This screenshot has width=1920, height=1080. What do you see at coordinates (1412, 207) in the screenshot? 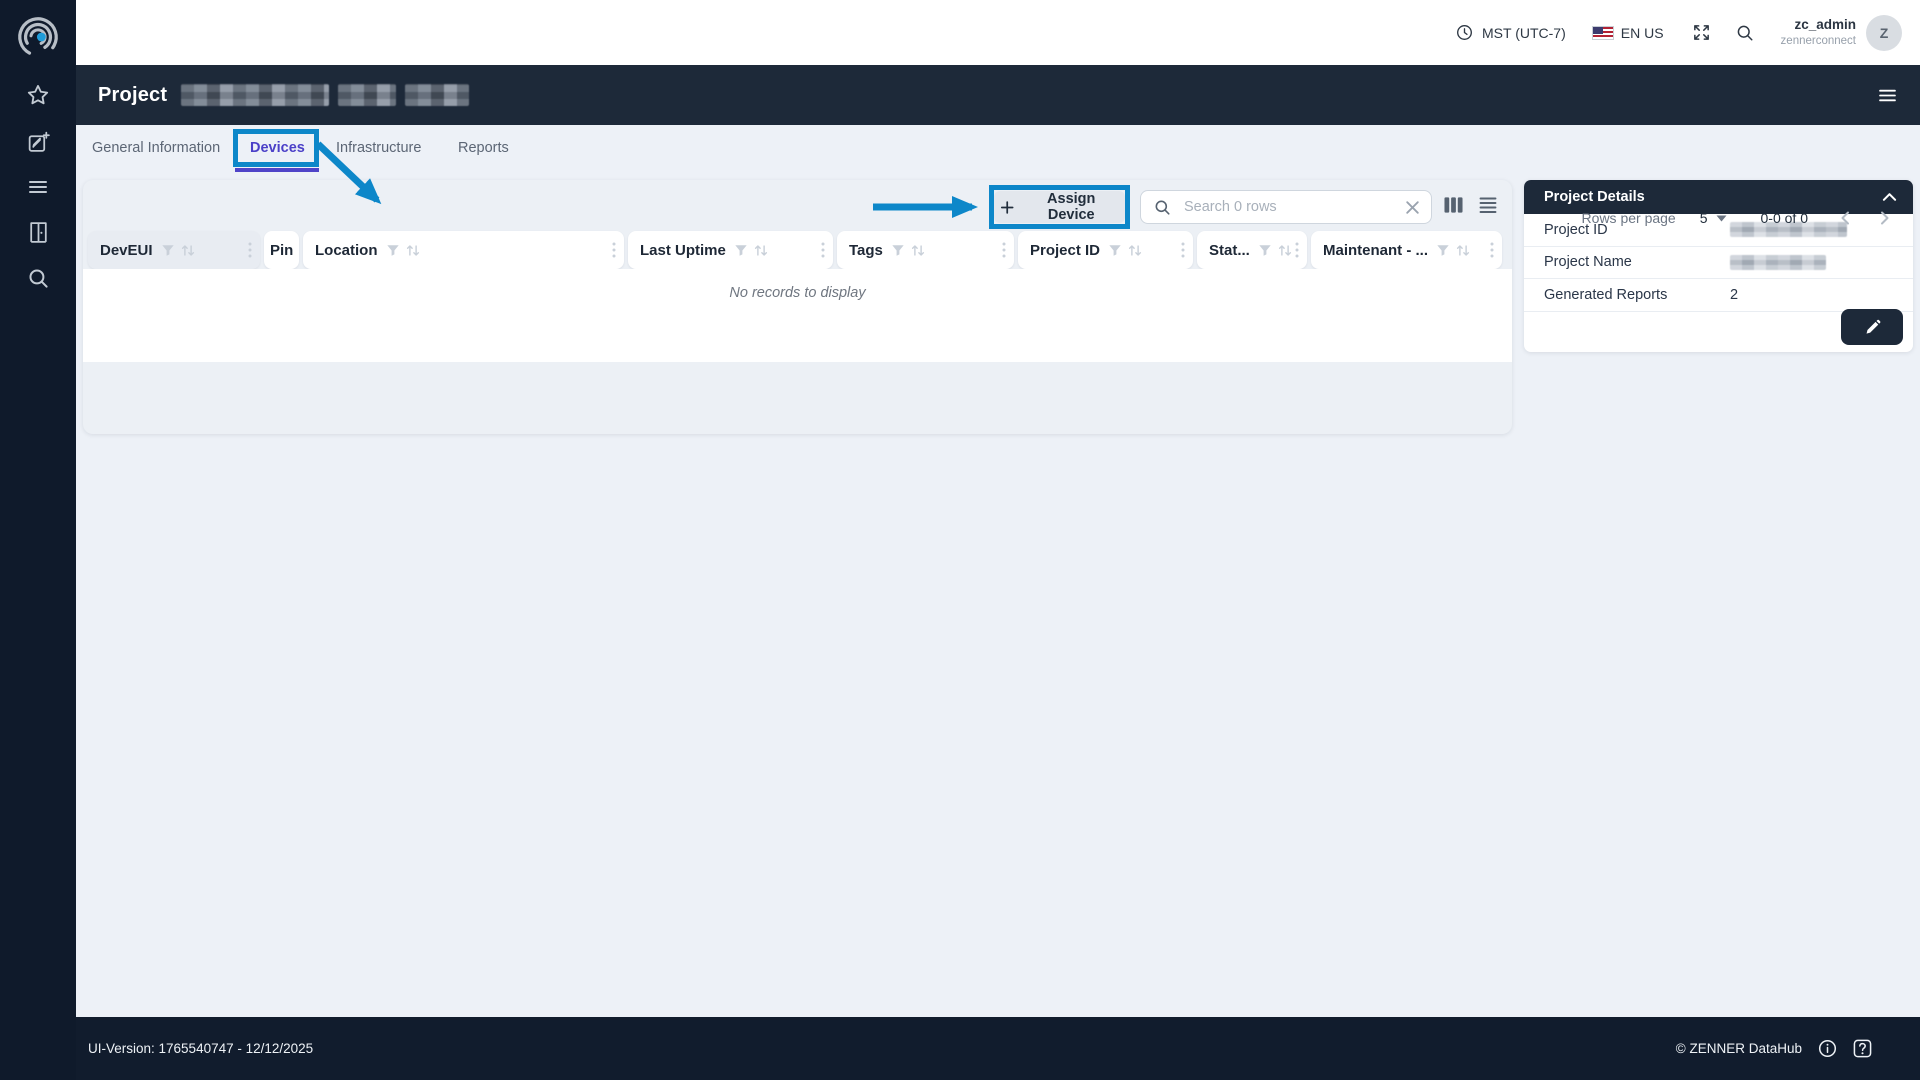
I see `clear-search-icon` at bounding box center [1412, 207].